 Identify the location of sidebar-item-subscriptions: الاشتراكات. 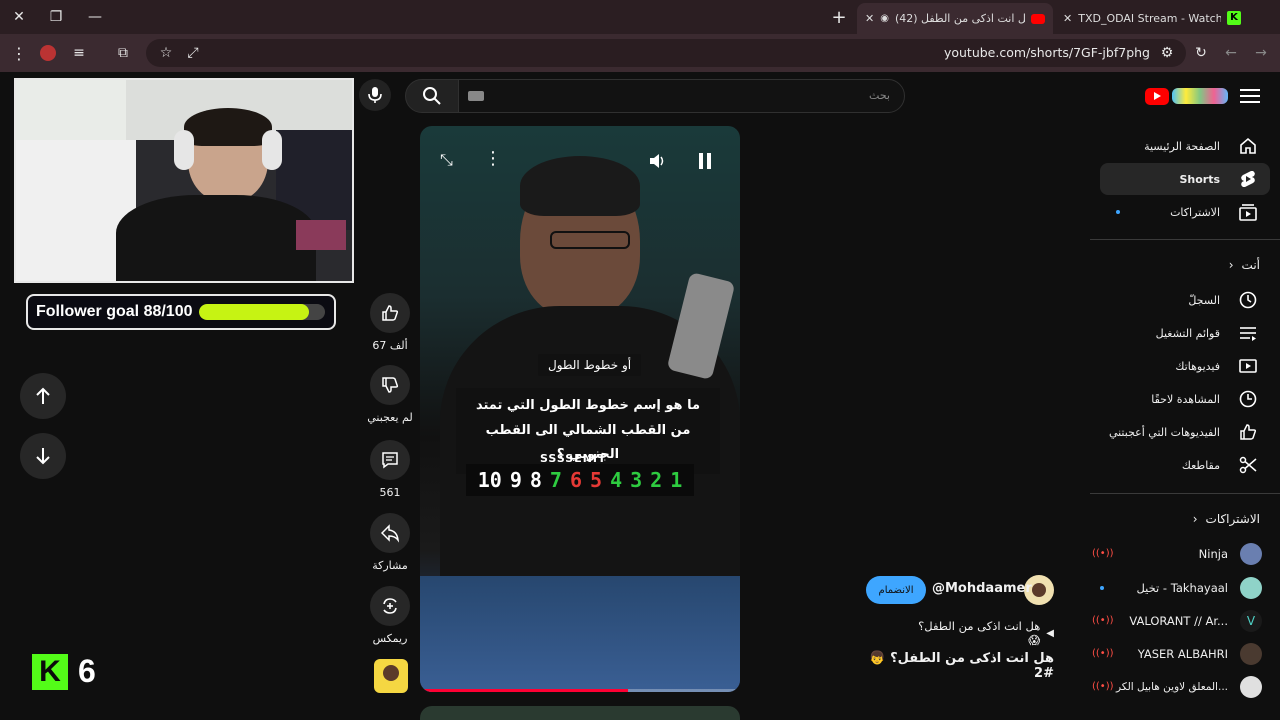
(1185, 212).